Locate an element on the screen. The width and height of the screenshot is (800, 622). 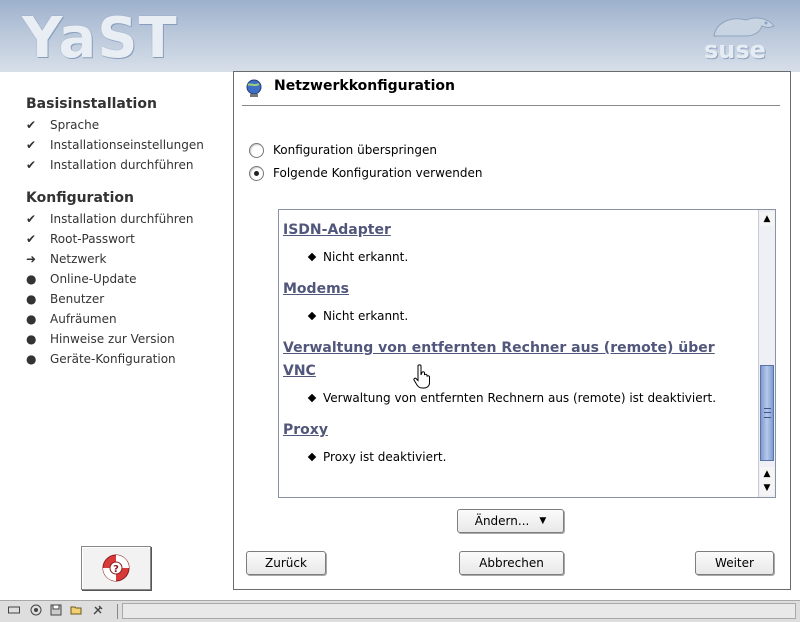
summary-link-modems: Modems is located at coordinates (518, 289).